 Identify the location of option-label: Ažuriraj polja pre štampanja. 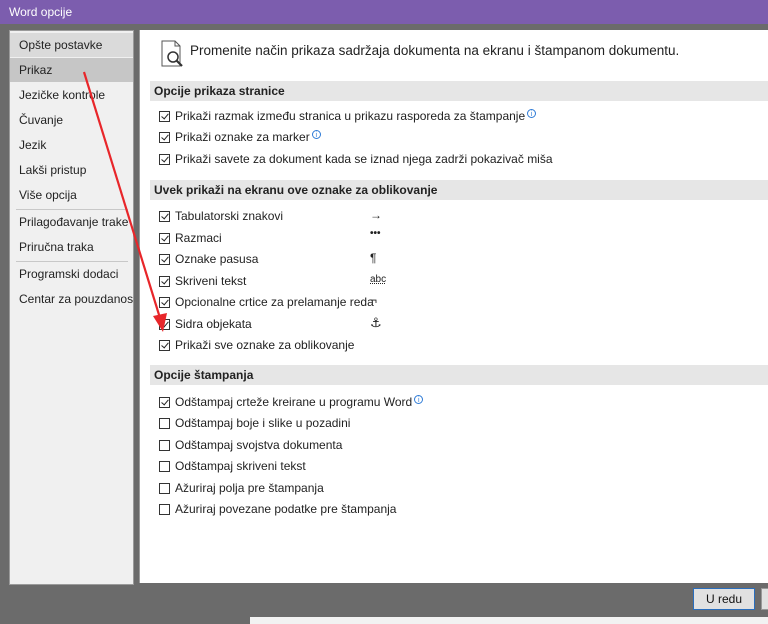
(249, 488).